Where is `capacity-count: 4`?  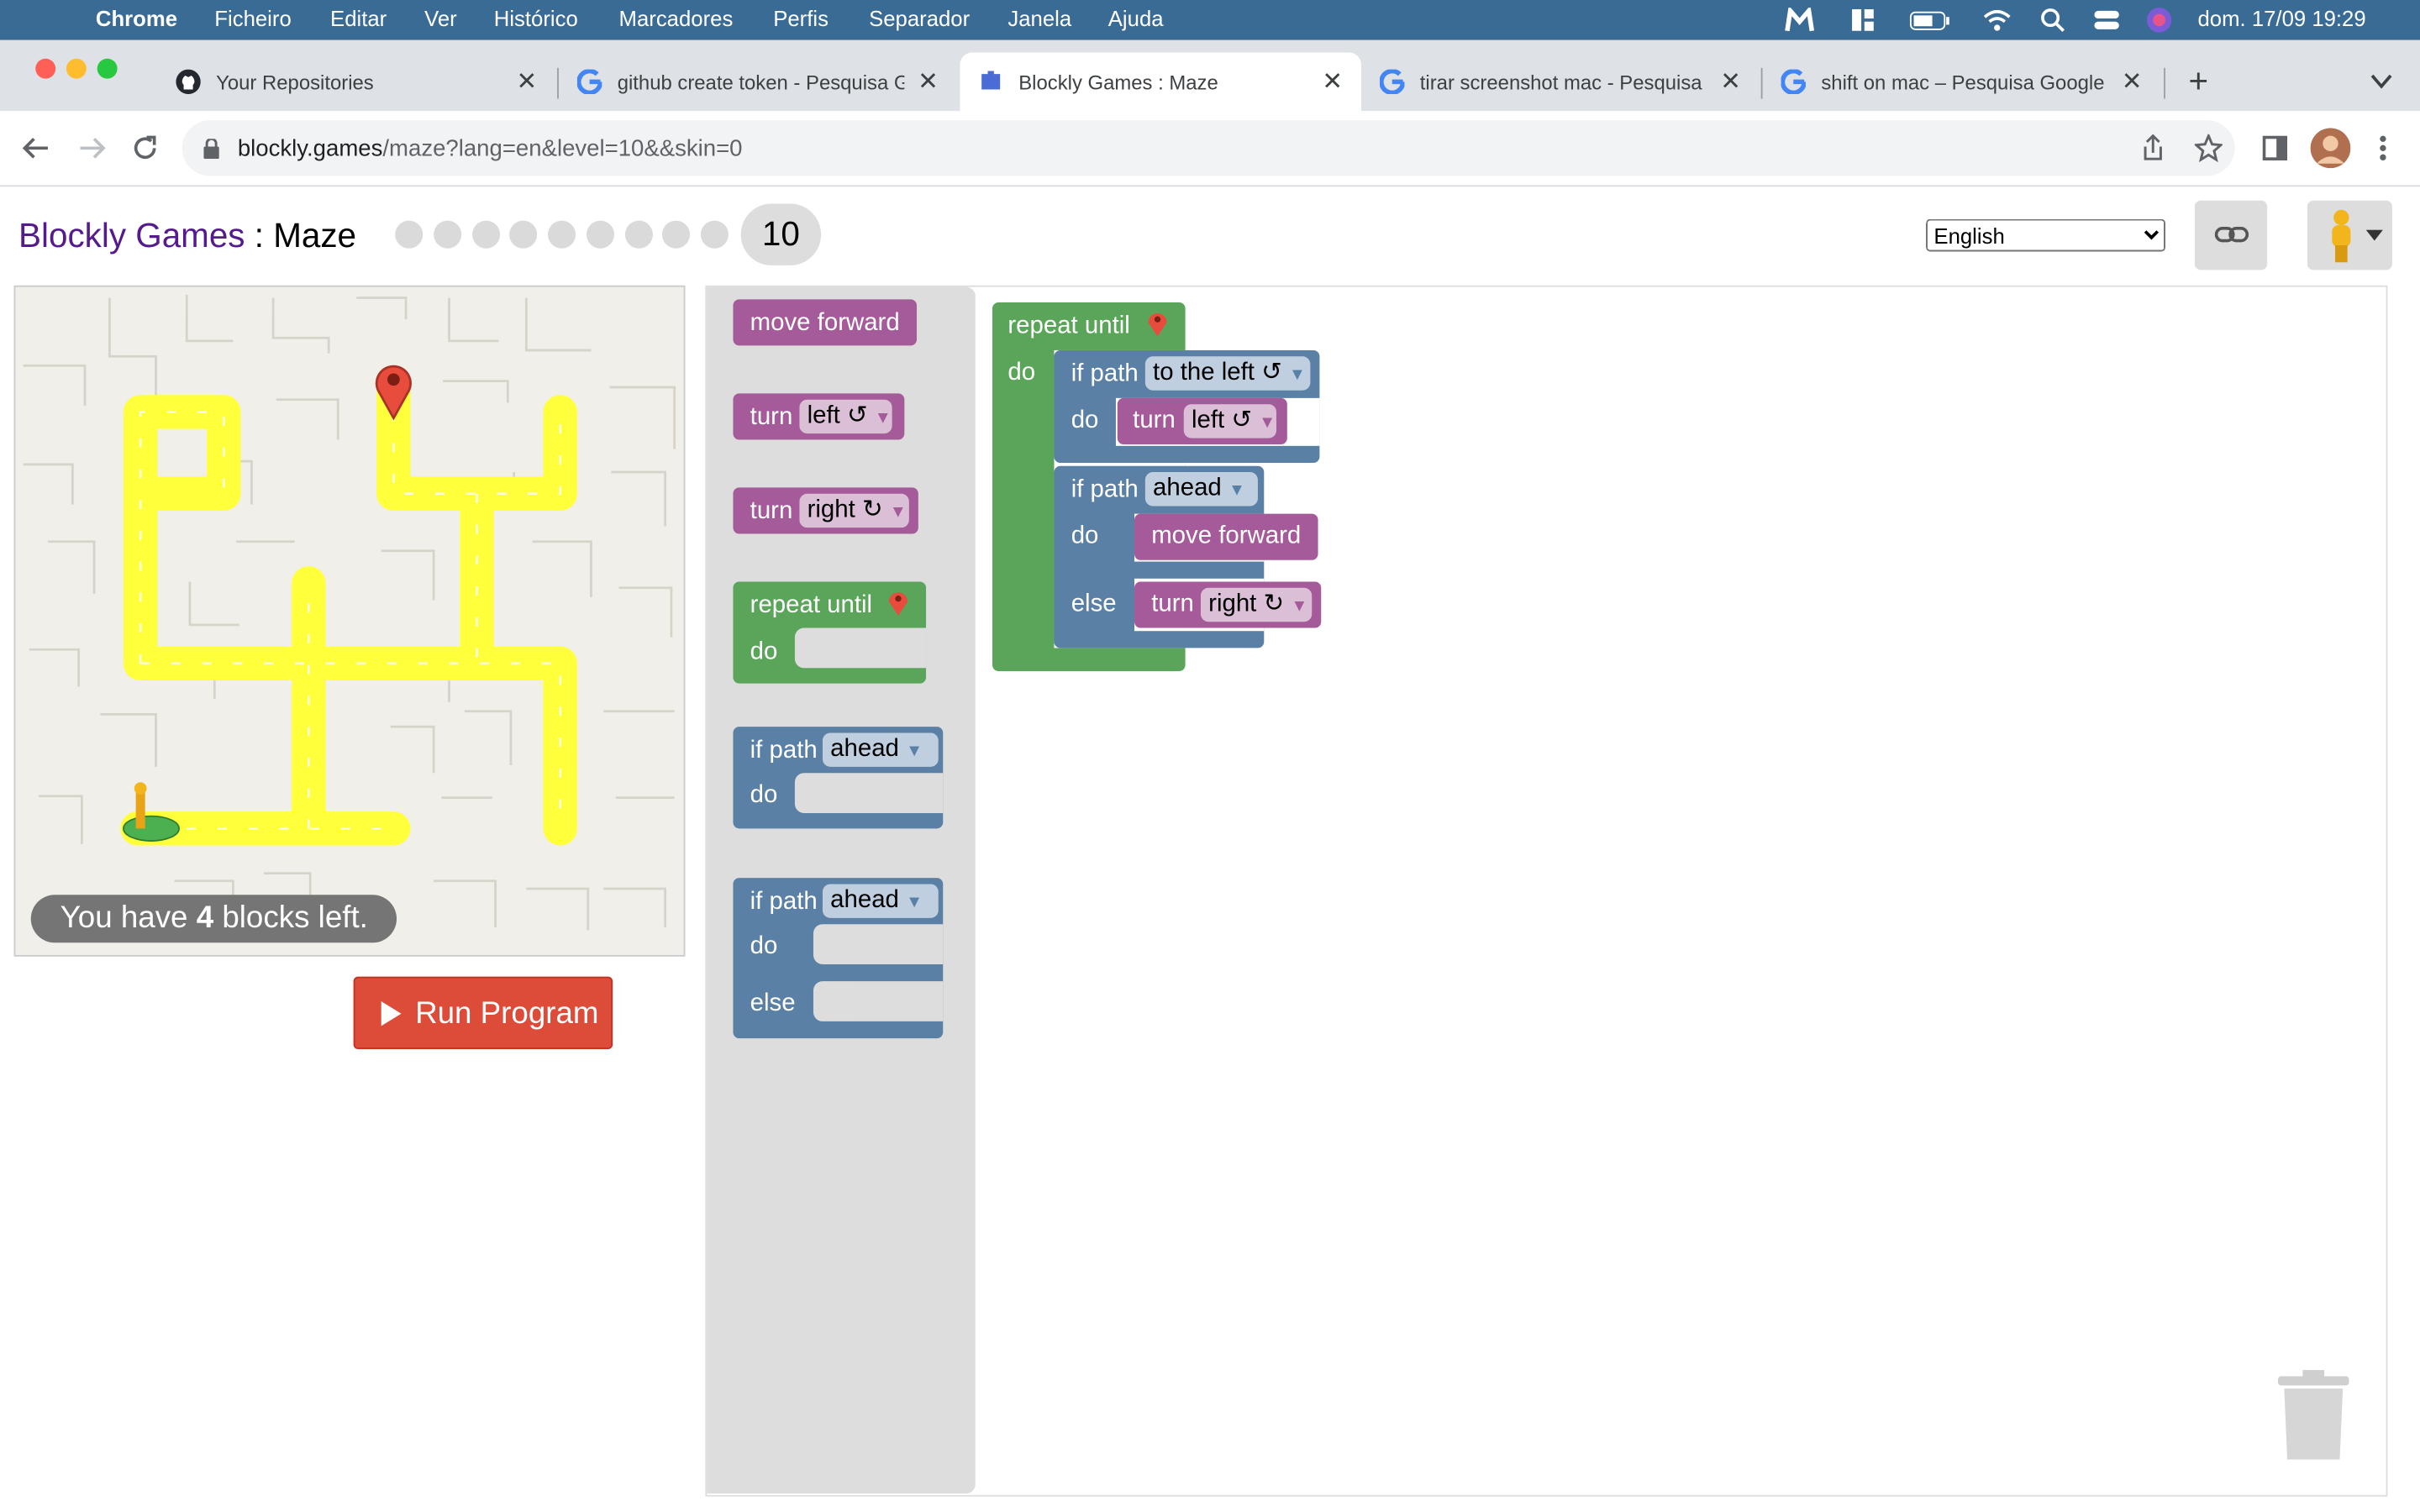
capacity-count: 4 is located at coordinates (205, 918).